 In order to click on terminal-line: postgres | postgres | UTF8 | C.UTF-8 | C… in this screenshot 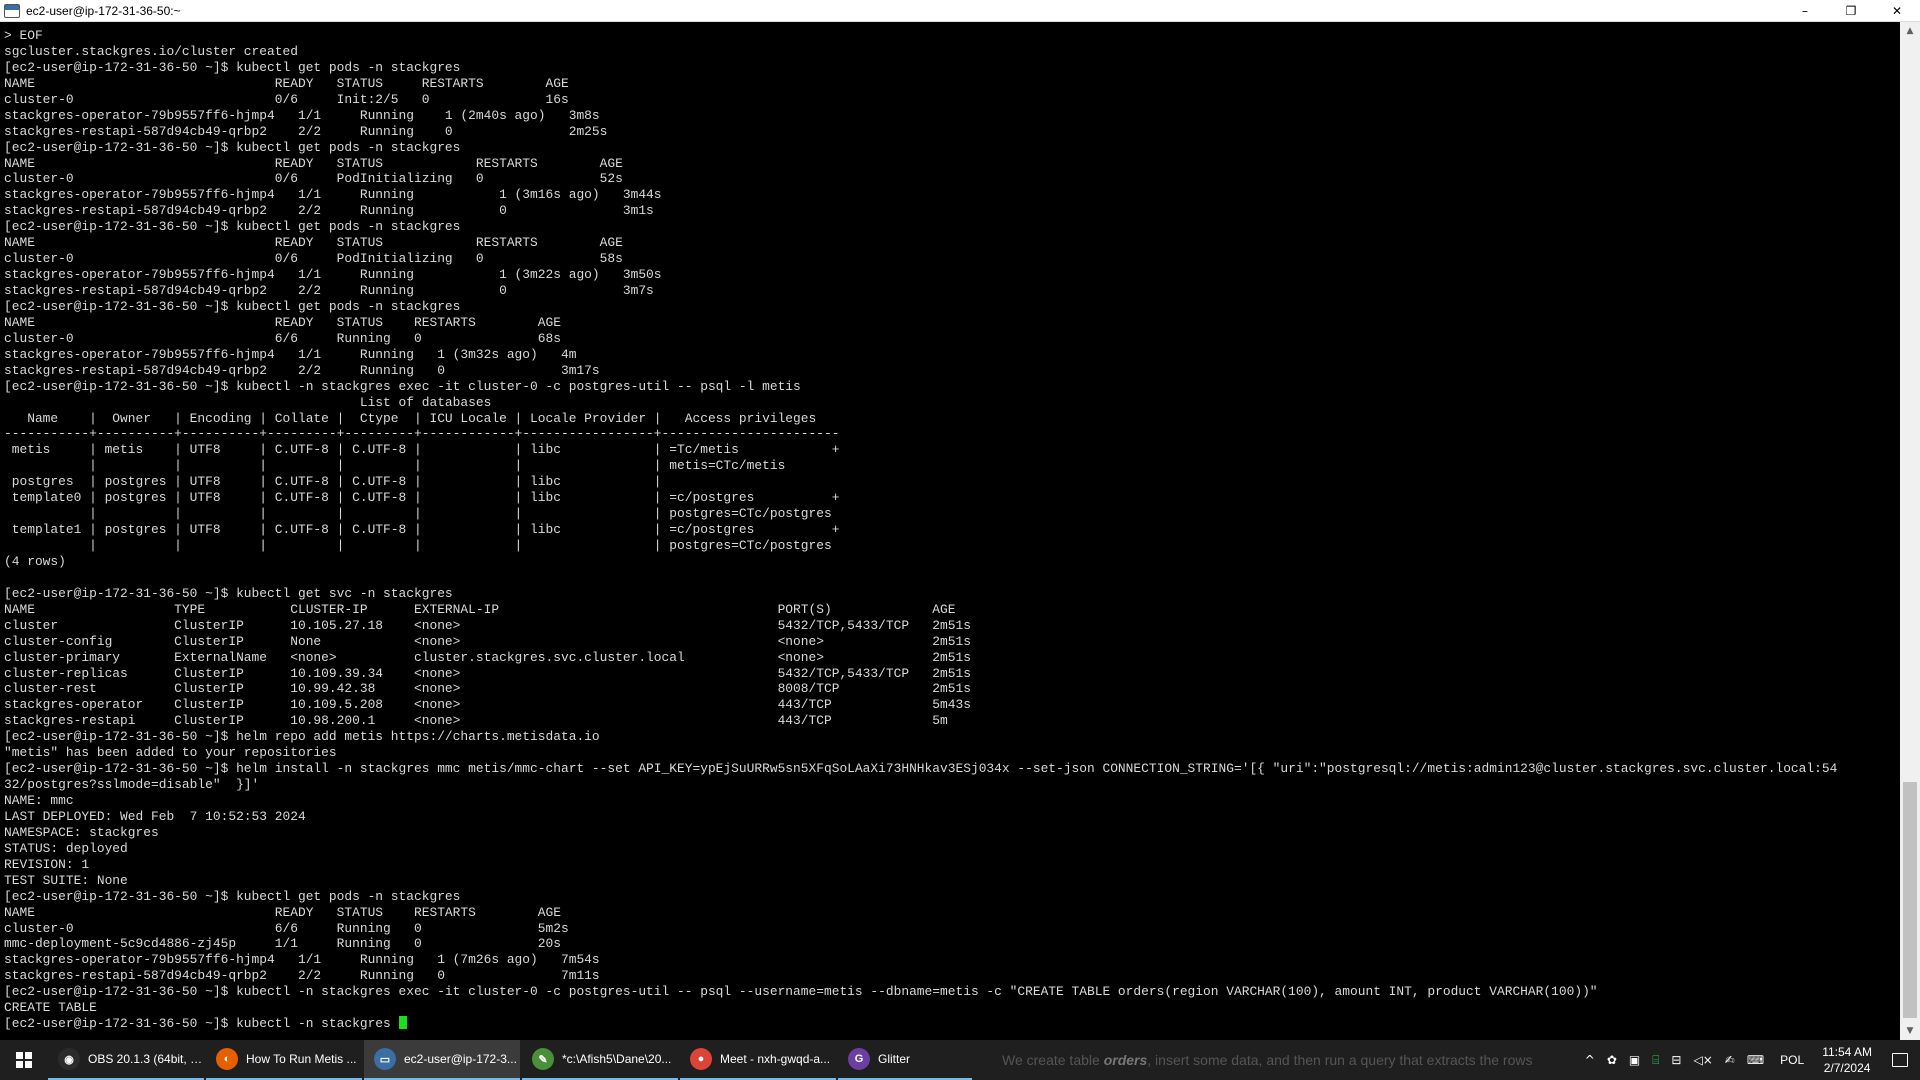, I will do `click(333, 482)`.